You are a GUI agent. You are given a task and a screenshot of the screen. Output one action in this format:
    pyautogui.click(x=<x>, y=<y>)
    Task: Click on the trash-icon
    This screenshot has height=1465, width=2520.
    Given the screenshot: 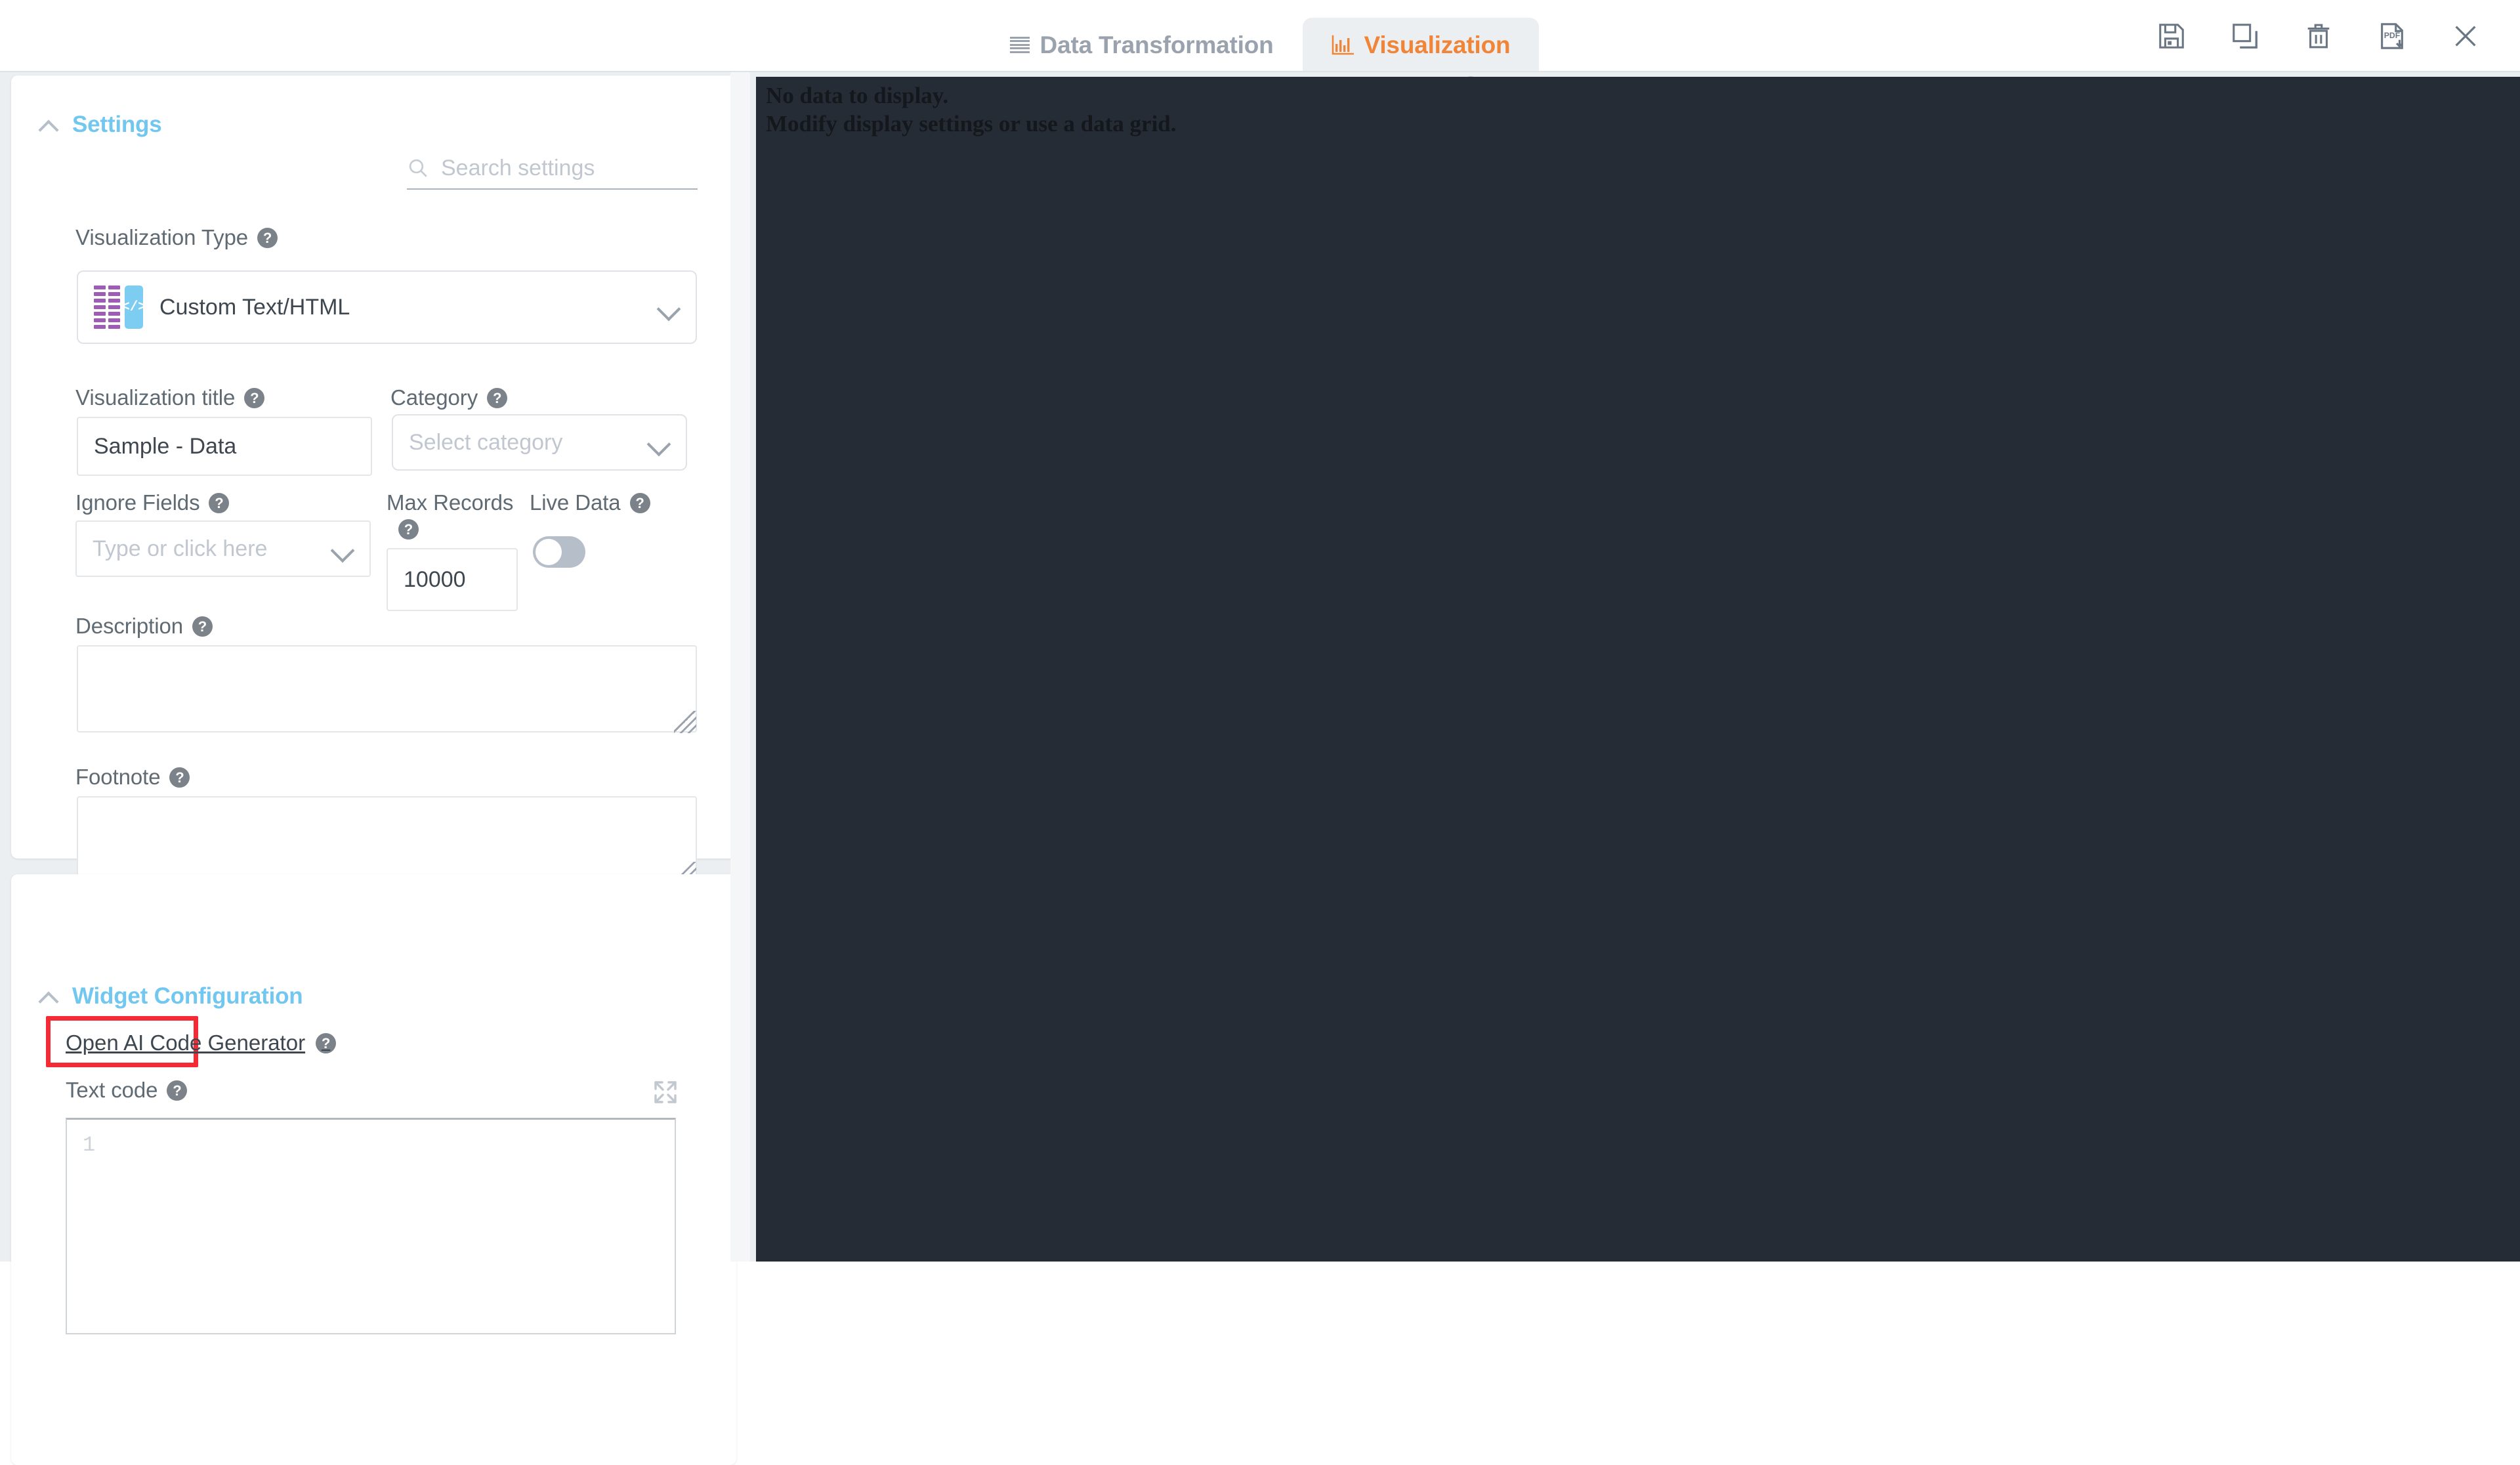 What is the action you would take?
    pyautogui.click(x=2318, y=36)
    